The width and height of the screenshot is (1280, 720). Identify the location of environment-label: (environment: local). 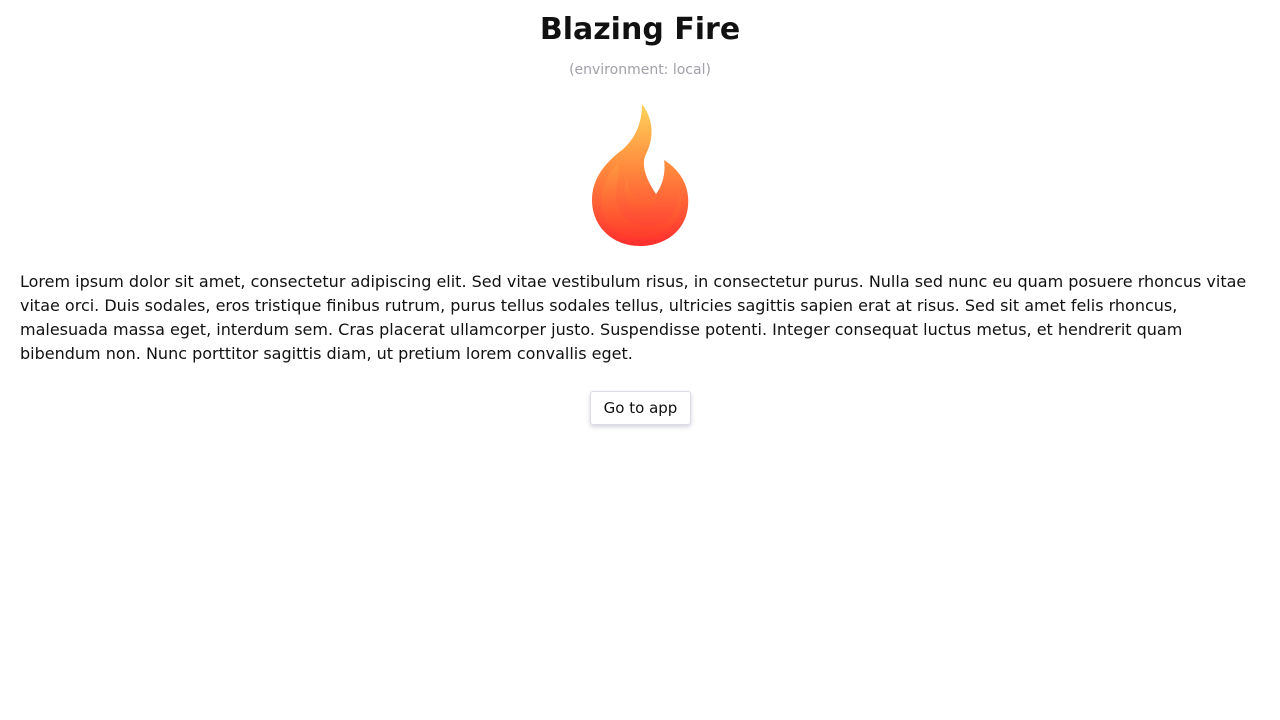
(640, 70).